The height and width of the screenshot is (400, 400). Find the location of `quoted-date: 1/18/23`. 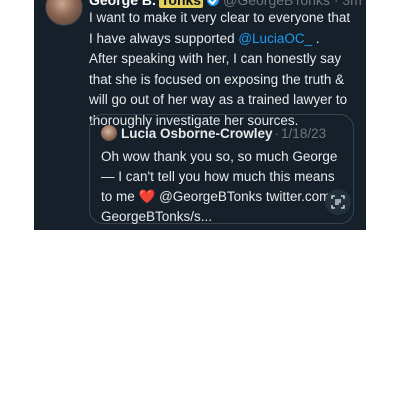

quoted-date: 1/18/23 is located at coordinates (303, 133).